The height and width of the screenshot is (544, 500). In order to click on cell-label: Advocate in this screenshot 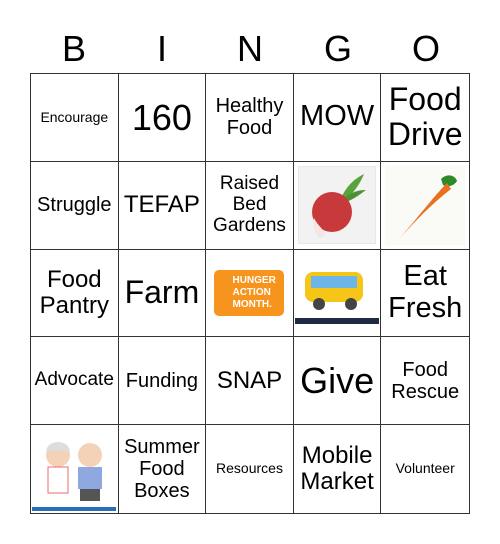, I will do `click(74, 380)`.